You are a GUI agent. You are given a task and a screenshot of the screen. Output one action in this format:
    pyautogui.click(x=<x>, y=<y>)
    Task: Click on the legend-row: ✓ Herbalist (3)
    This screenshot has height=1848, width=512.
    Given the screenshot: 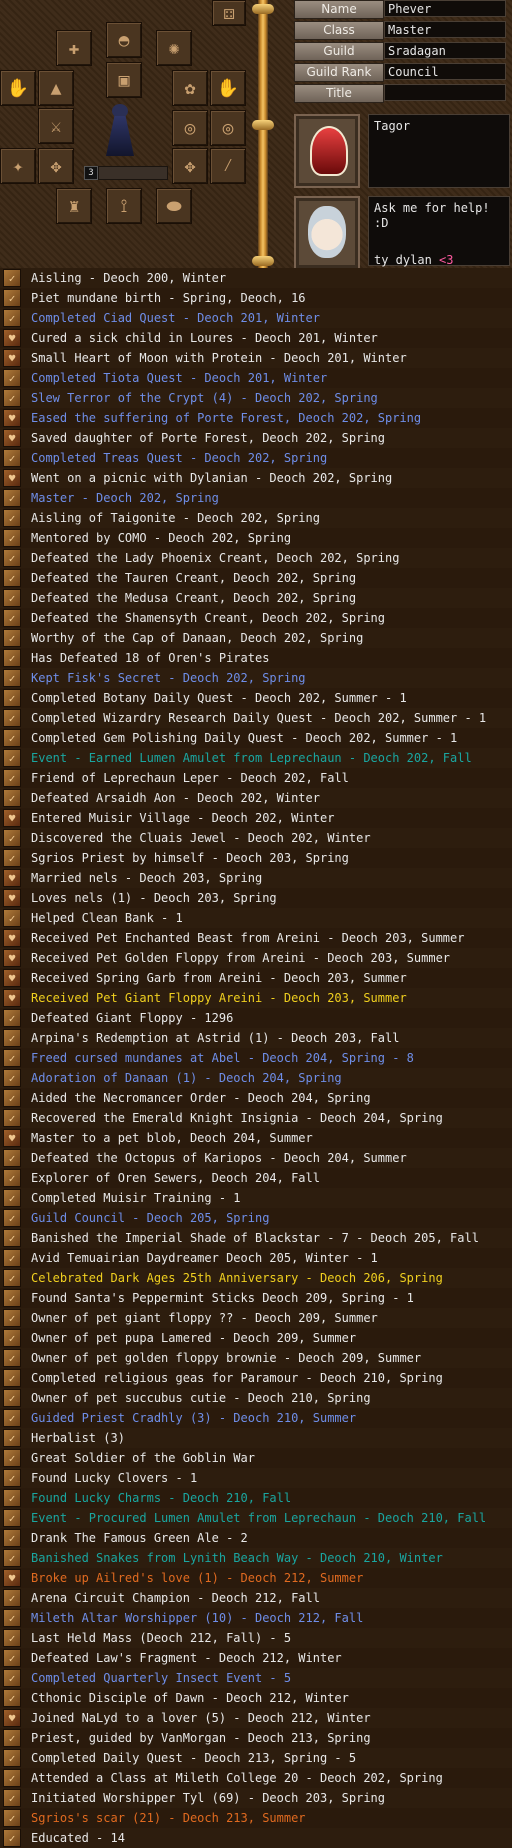 What is the action you would take?
    pyautogui.click(x=256, y=1438)
    